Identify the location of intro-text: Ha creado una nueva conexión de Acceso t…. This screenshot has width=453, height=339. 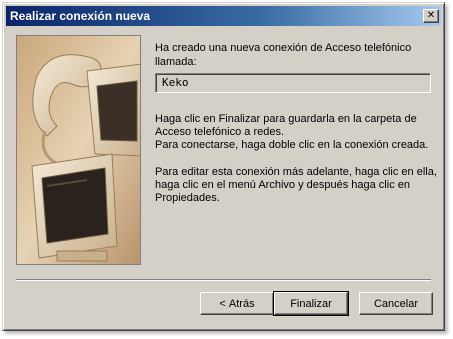
(295, 59).